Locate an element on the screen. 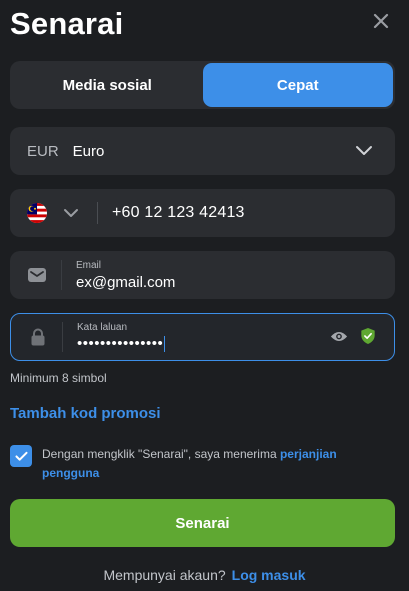 The image size is (409, 591). agreement-checkbox is located at coordinates (21, 456).